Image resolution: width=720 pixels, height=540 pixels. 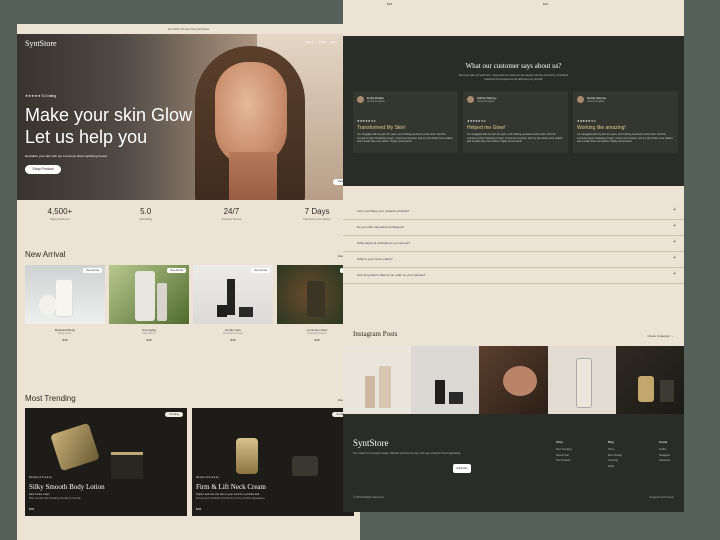 I want to click on product-card: New Arrival Anti-Aging Face Serum $48, so click(x=149, y=303).